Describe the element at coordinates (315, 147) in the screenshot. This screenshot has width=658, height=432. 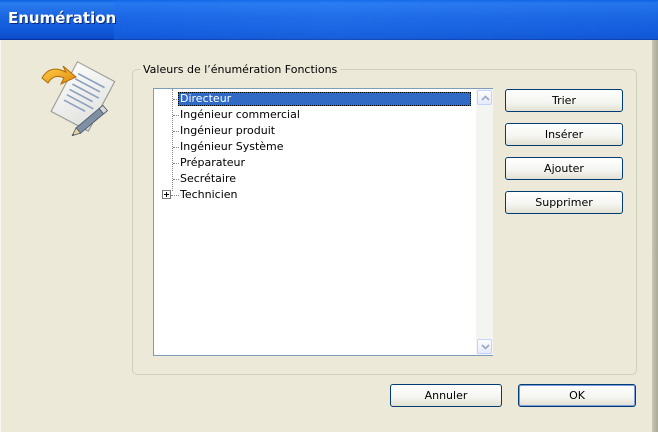
I see `list-item-ingenieur-systeme: Ingénieur Système` at that location.